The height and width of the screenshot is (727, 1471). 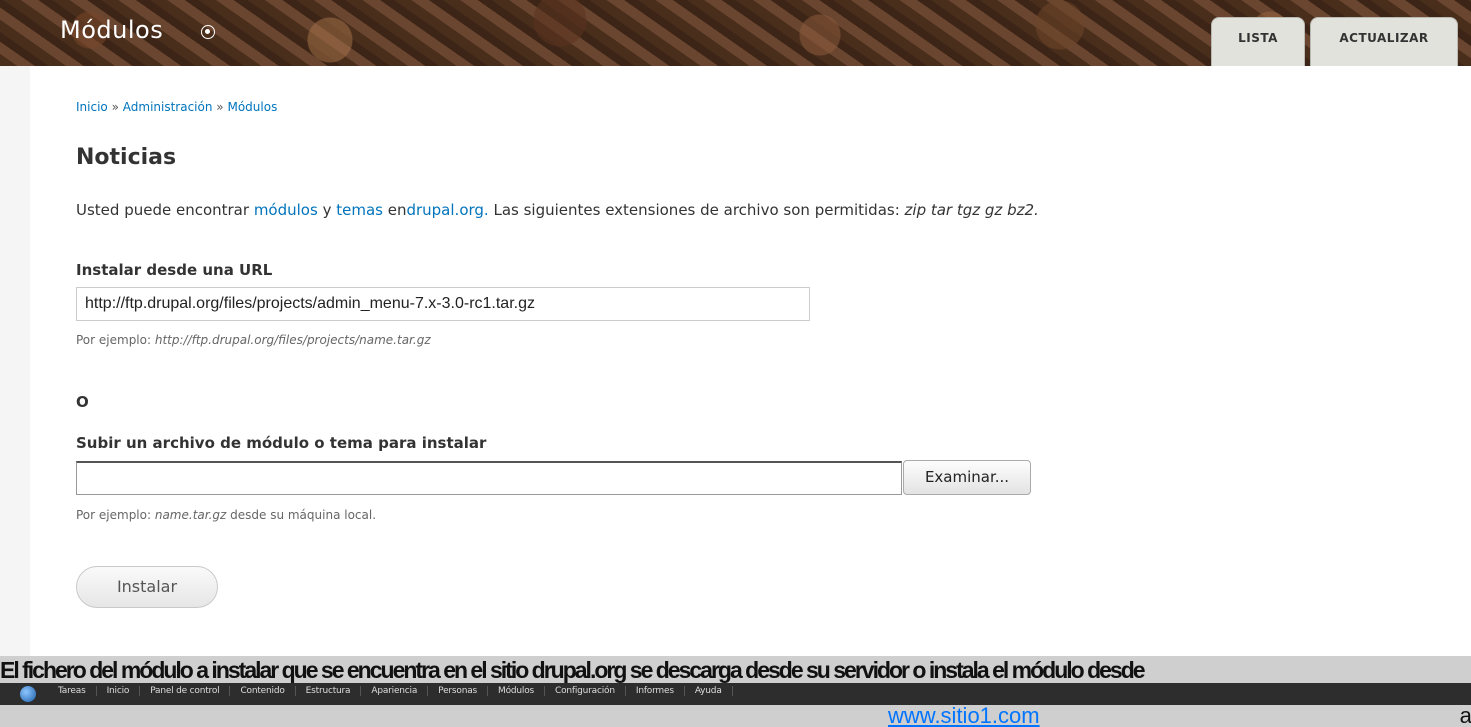 I want to click on site-link: www.sitio1.com, so click(x=964, y=716).